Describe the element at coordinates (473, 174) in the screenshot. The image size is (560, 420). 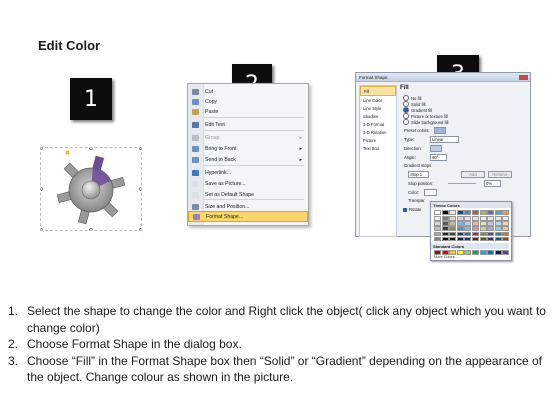
I see `add-stop-button: Add` at that location.